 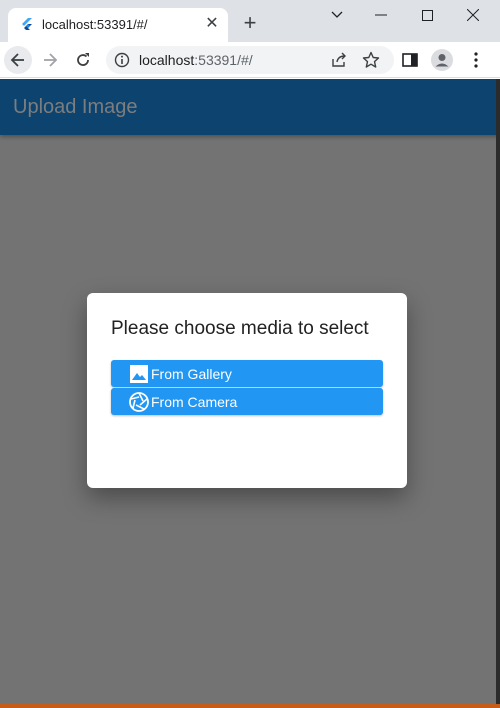 I want to click on maximize-button, so click(x=427, y=15).